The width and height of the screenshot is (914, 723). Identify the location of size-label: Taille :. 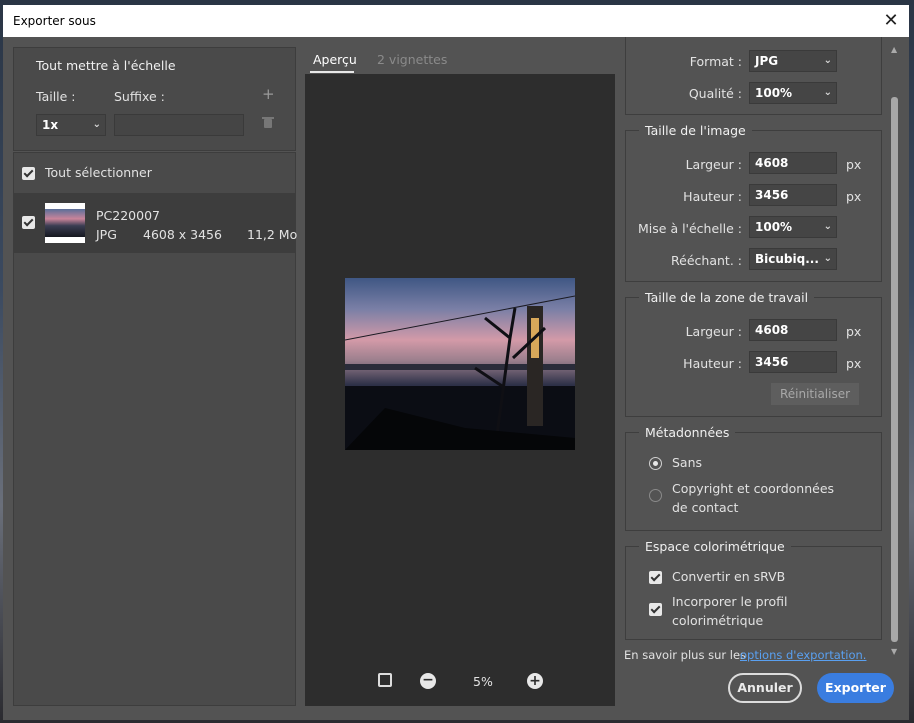
(56, 96).